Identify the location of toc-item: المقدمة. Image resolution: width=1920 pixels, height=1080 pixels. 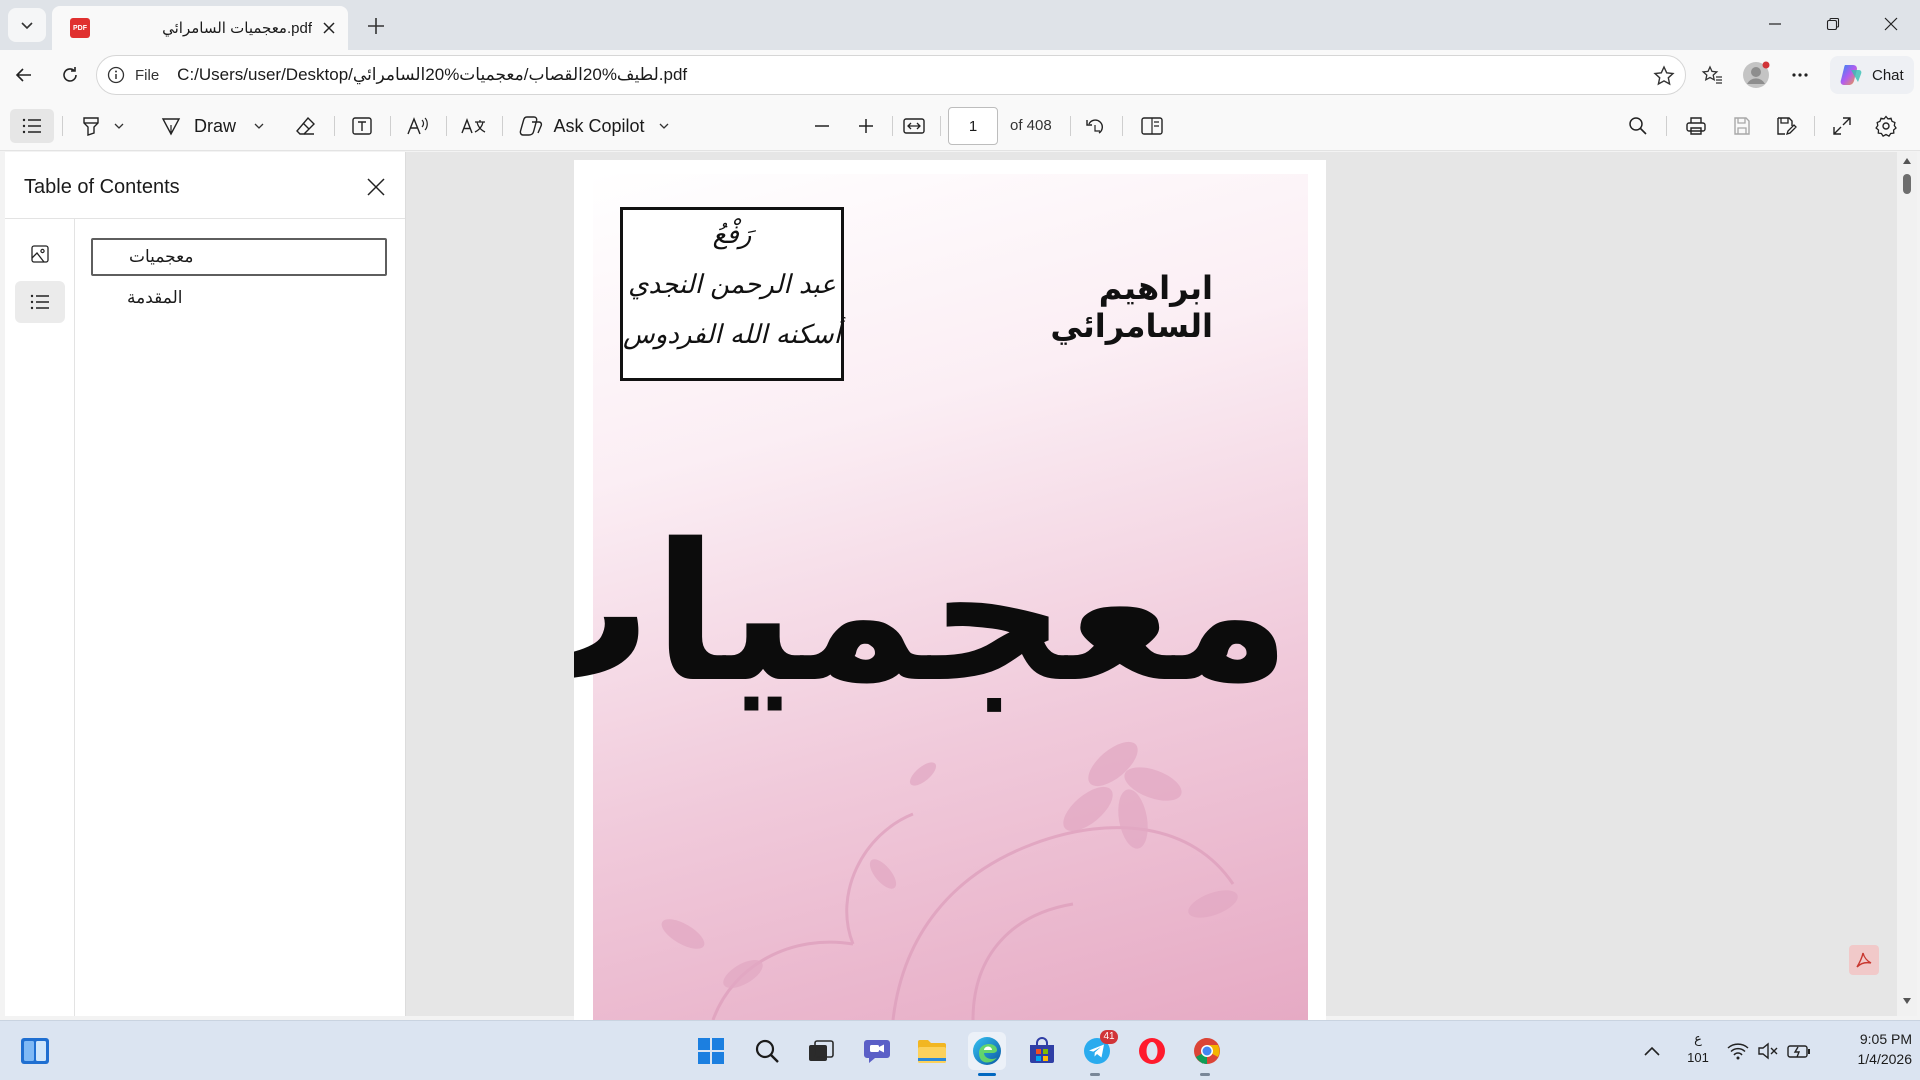
(239, 298).